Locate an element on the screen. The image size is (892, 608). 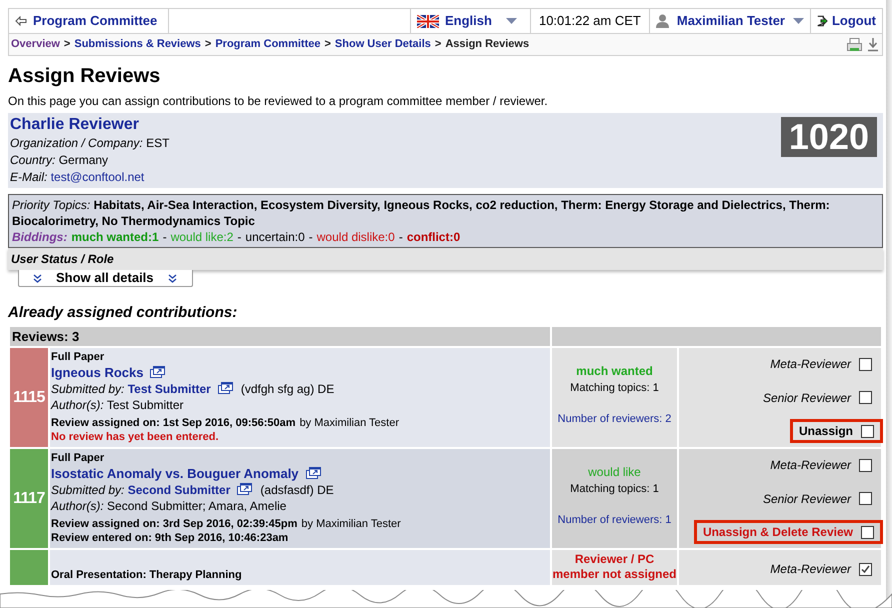
clock-time: 10:01:22 am CET is located at coordinates (589, 21).